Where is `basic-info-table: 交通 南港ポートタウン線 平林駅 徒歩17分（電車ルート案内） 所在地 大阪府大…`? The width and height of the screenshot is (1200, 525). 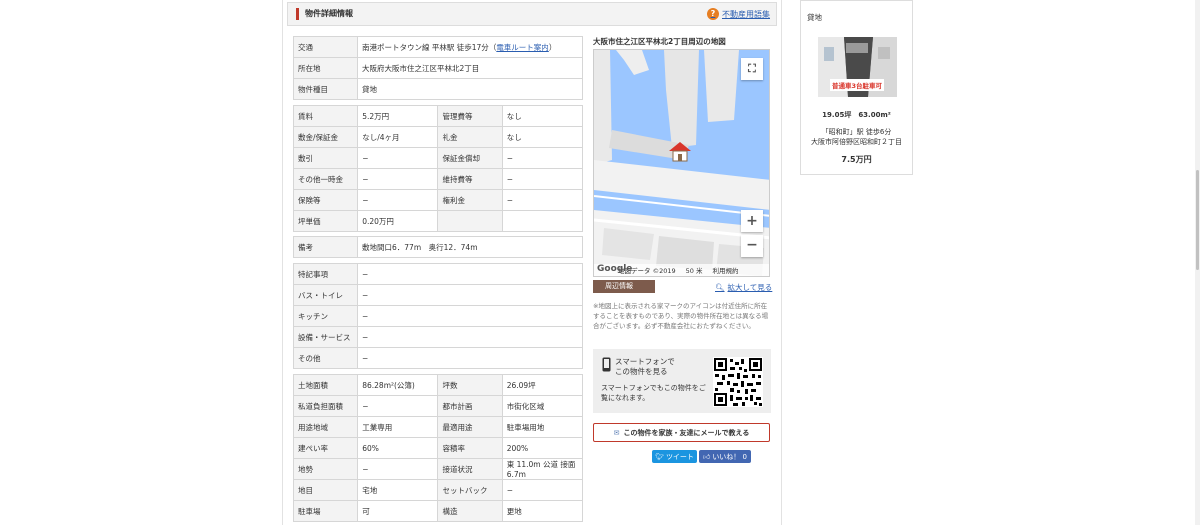 basic-info-table: 交通 南港ポートタウン線 平林駅 徒歩17分（電車ルート案内） 所在地 大阪府大… is located at coordinates (438, 68).